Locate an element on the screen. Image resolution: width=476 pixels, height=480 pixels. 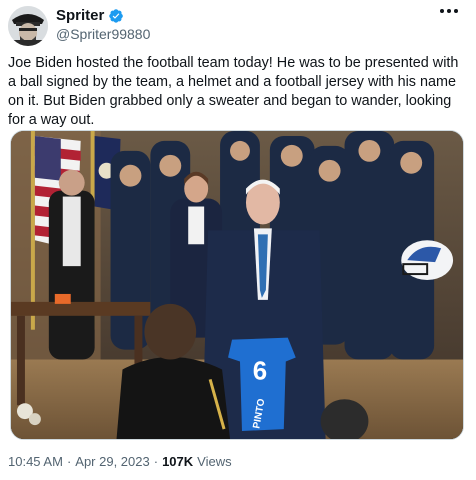
tweet-date: Apr 29, 2023 is located at coordinates (112, 461).